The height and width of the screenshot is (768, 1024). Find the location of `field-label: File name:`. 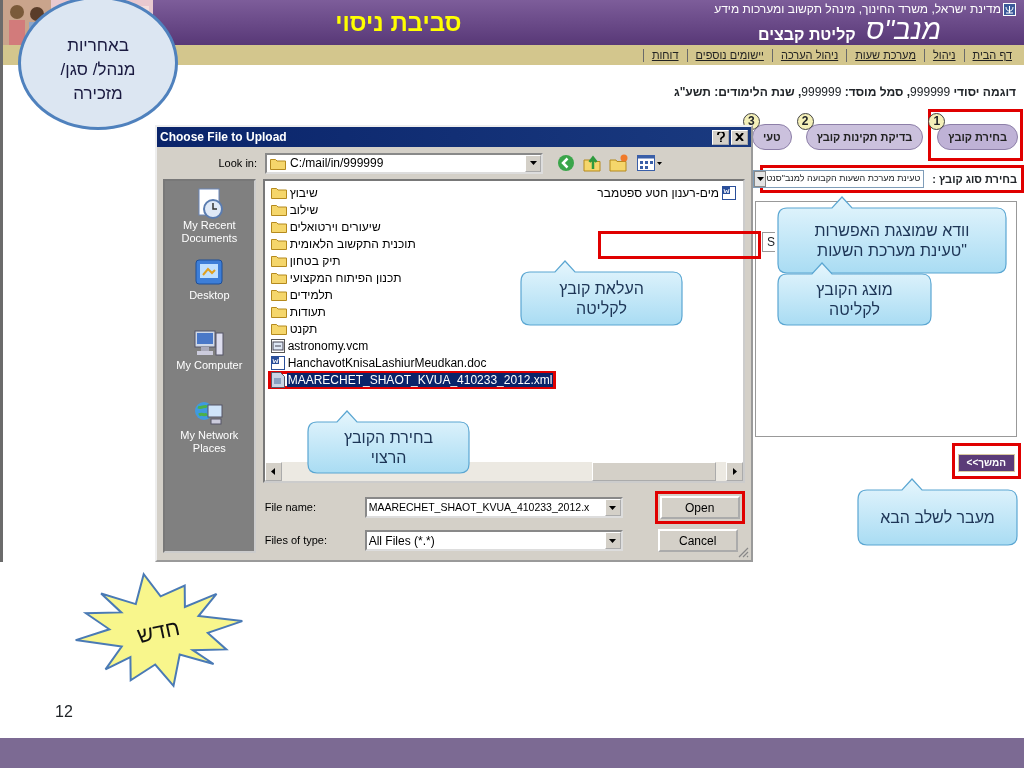

field-label: File name: is located at coordinates (290, 508).